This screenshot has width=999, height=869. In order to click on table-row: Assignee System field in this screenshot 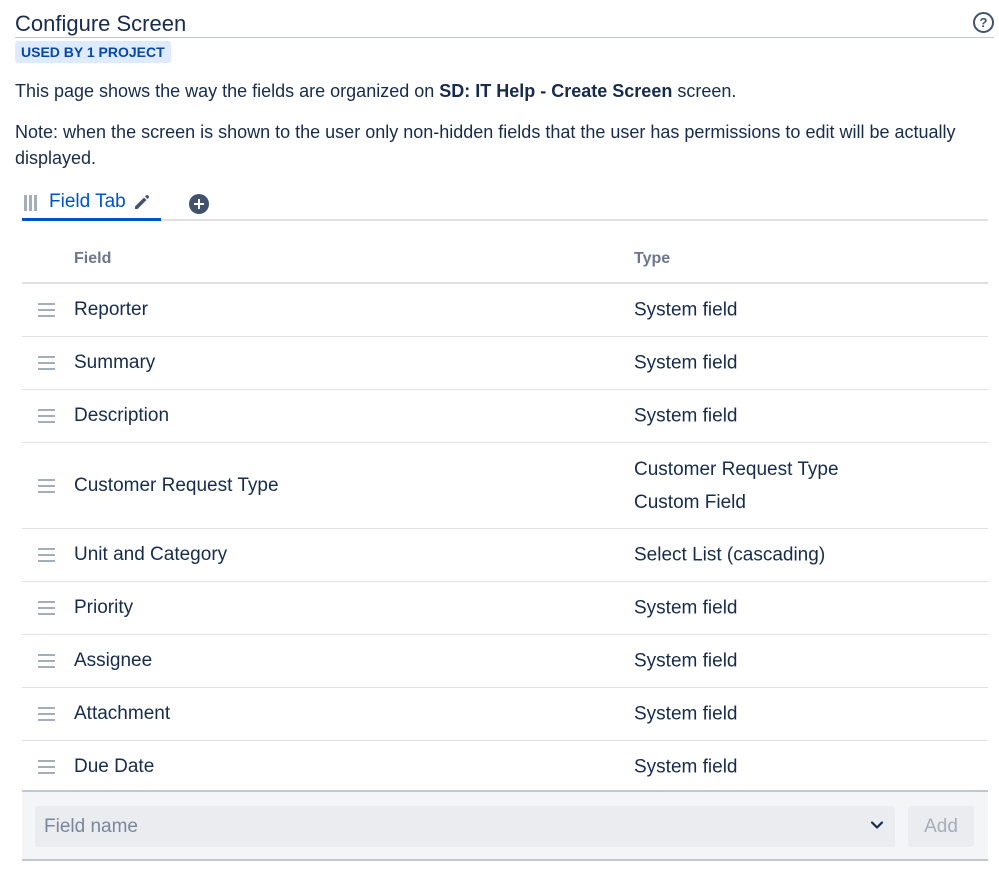, I will do `click(505, 661)`.